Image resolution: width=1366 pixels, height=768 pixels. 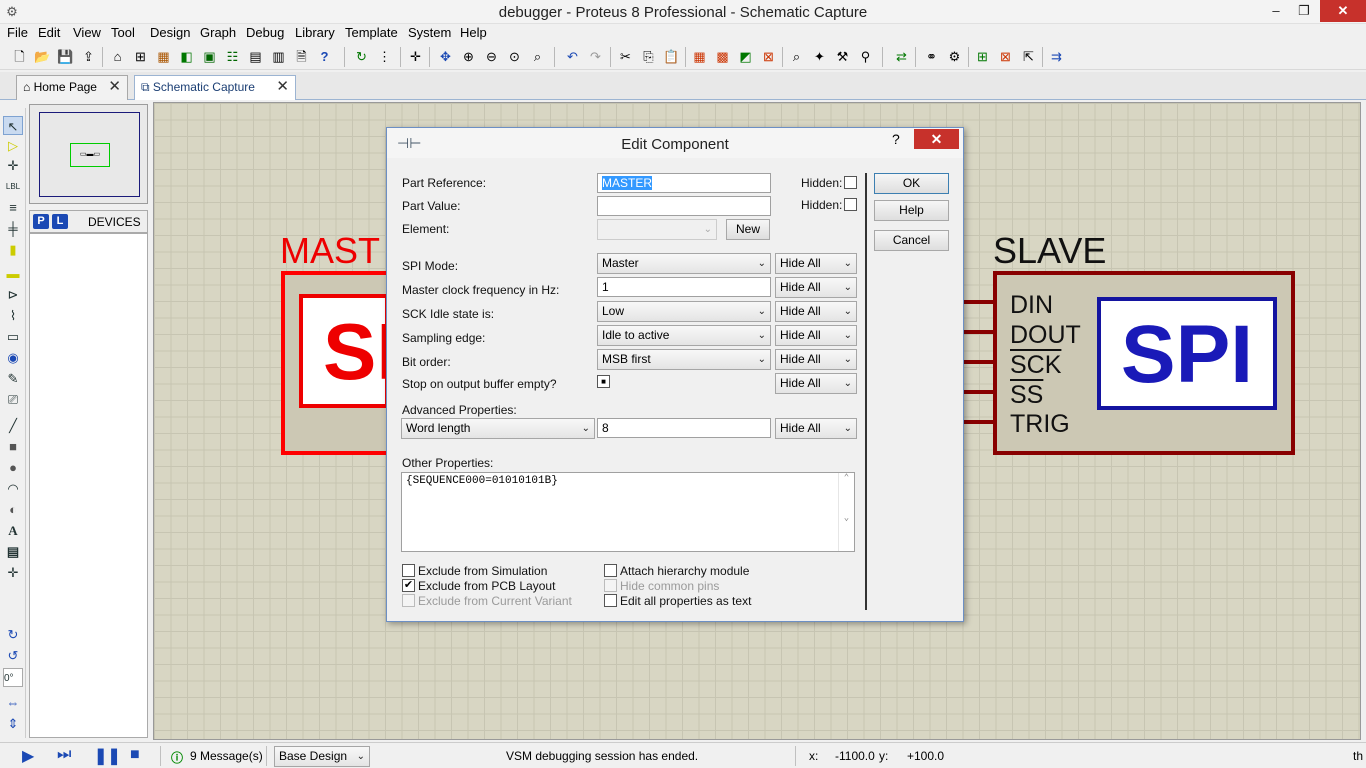 I want to click on minimize-button: ‒, so click(x=1276, y=11).